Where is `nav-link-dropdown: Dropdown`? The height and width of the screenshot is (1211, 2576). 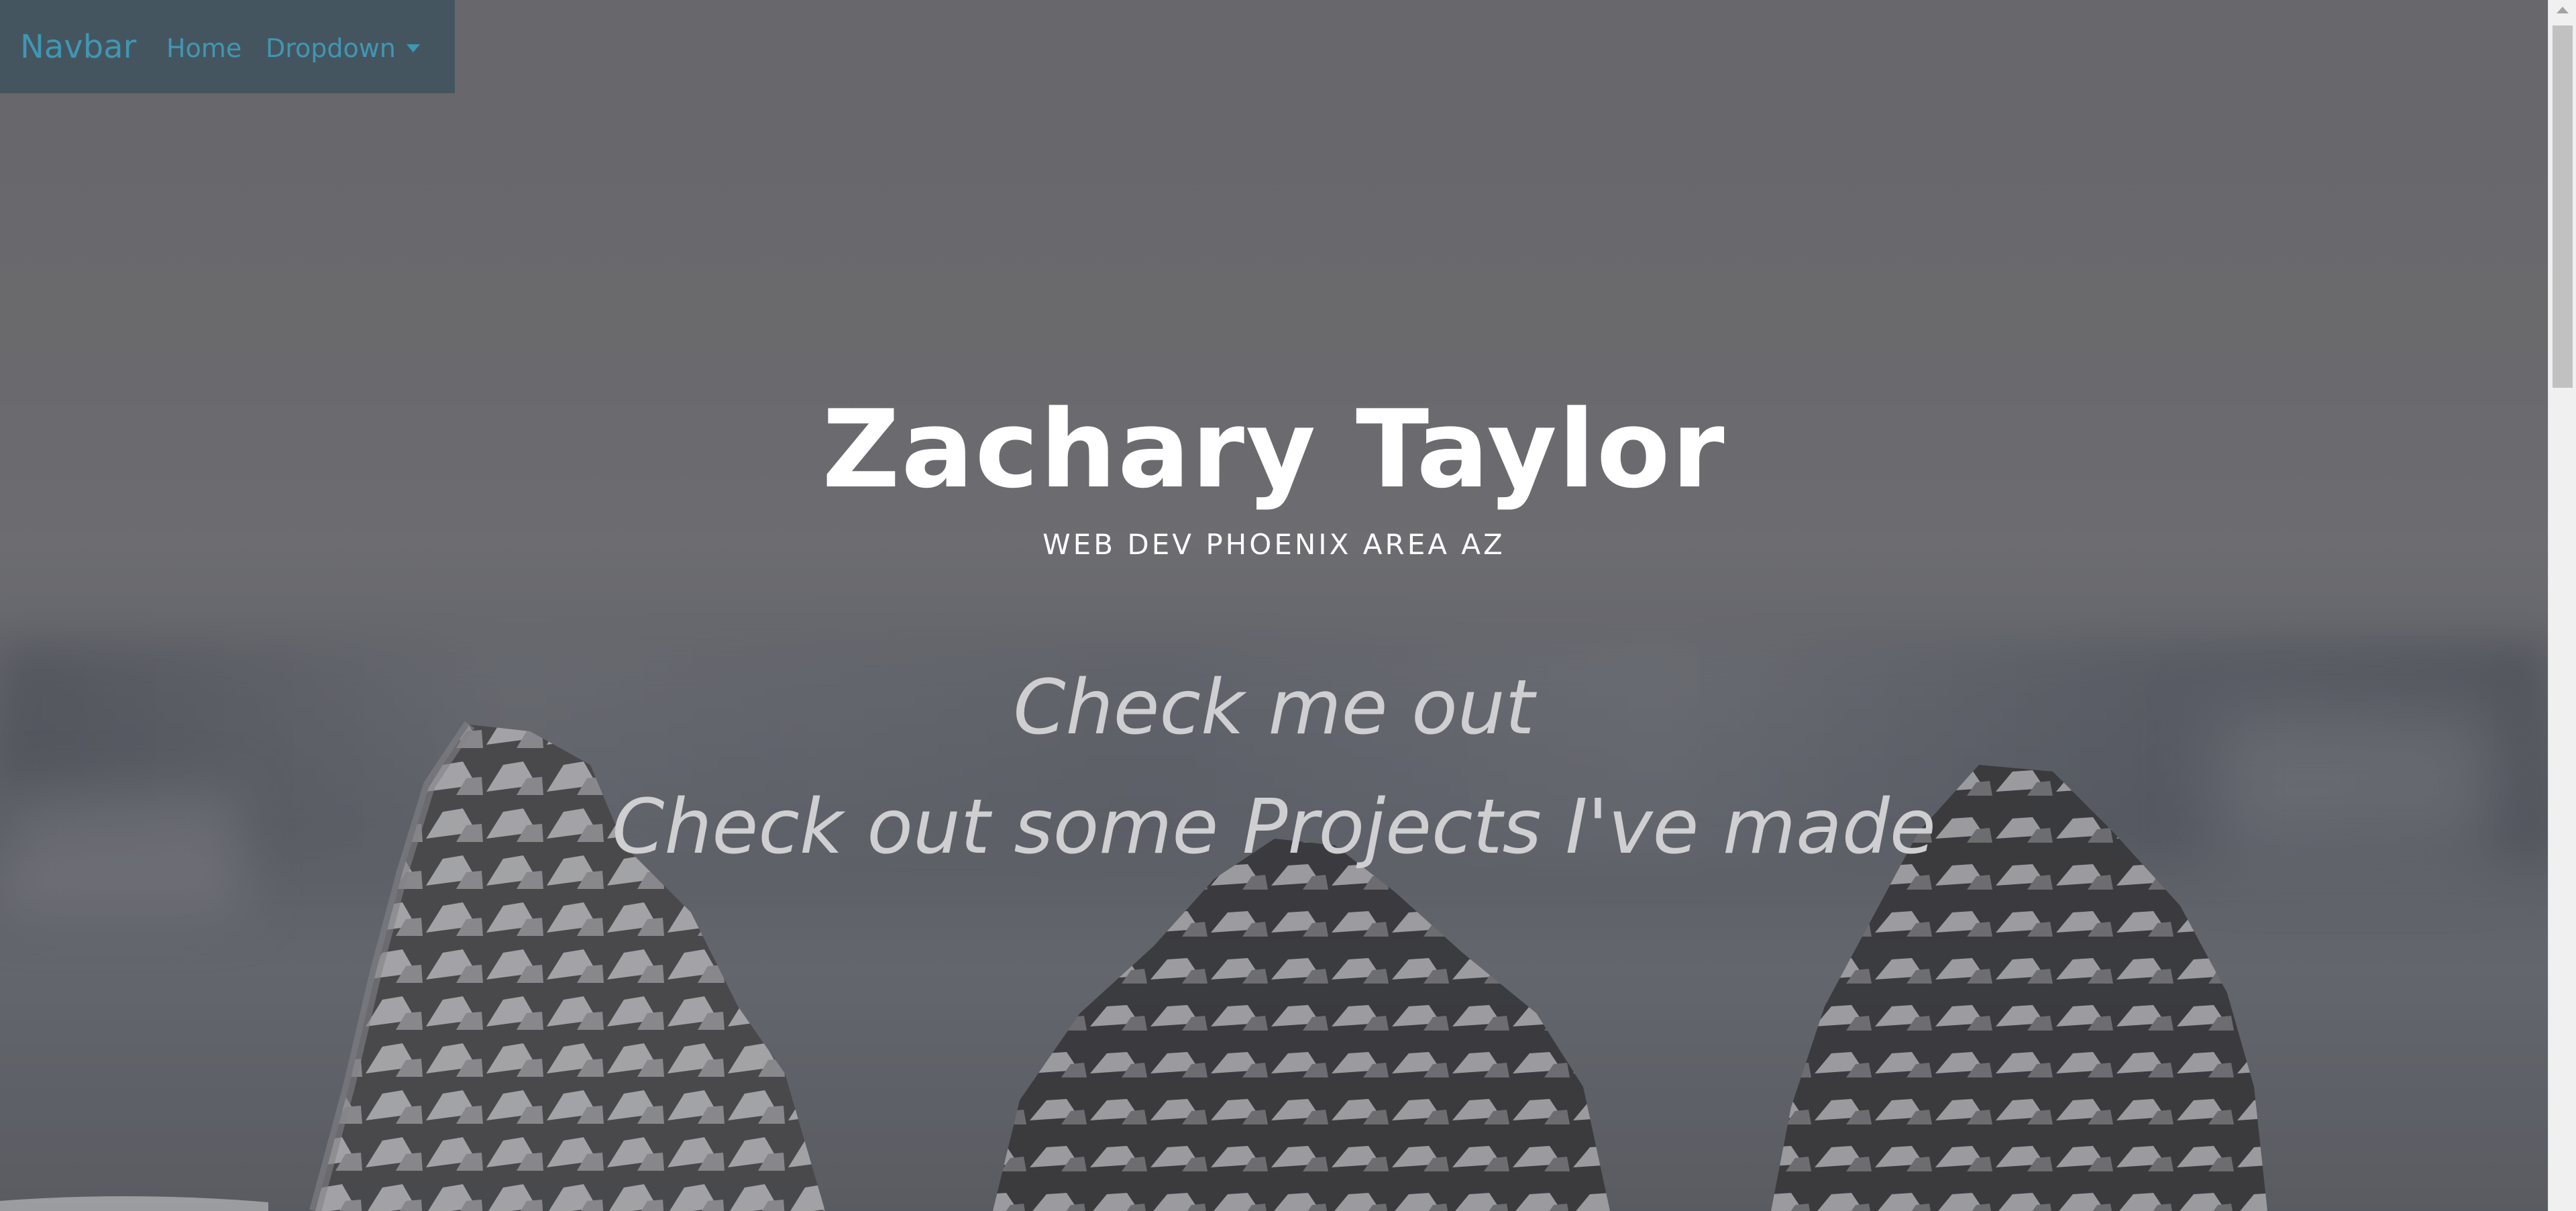 nav-link-dropdown: Dropdown is located at coordinates (331, 48).